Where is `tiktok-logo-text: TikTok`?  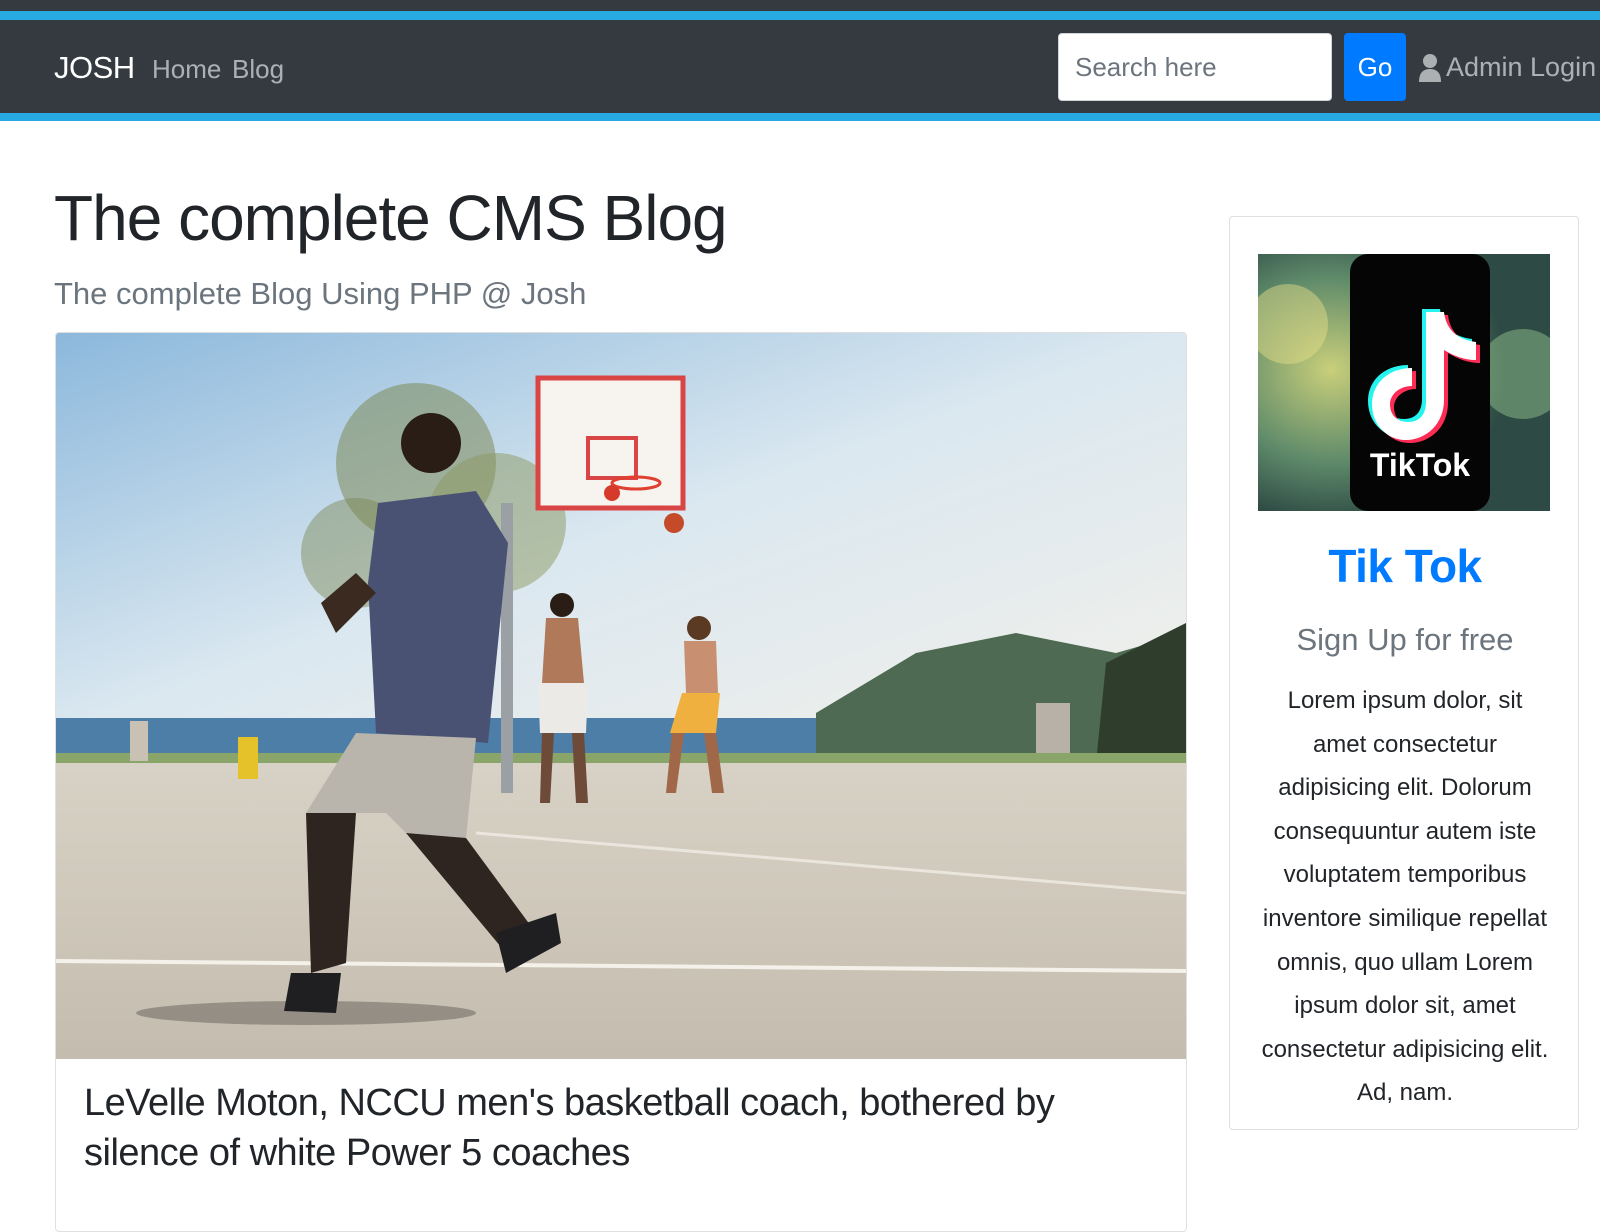 tiktok-logo-text: TikTok is located at coordinates (1420, 465).